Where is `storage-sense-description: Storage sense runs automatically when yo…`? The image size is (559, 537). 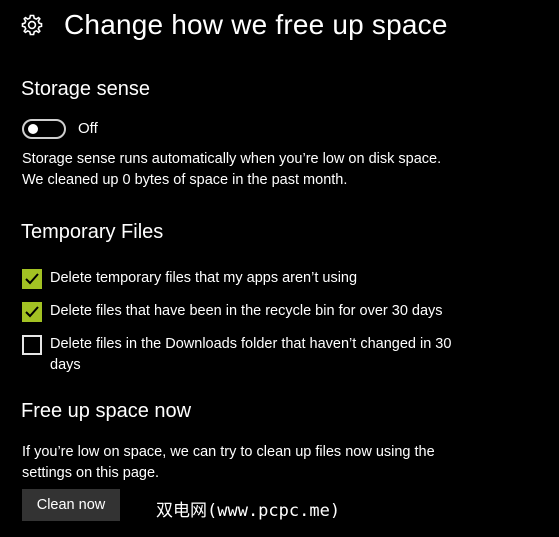
storage-sense-description: Storage sense runs automatically when yo… is located at coordinates (231, 170).